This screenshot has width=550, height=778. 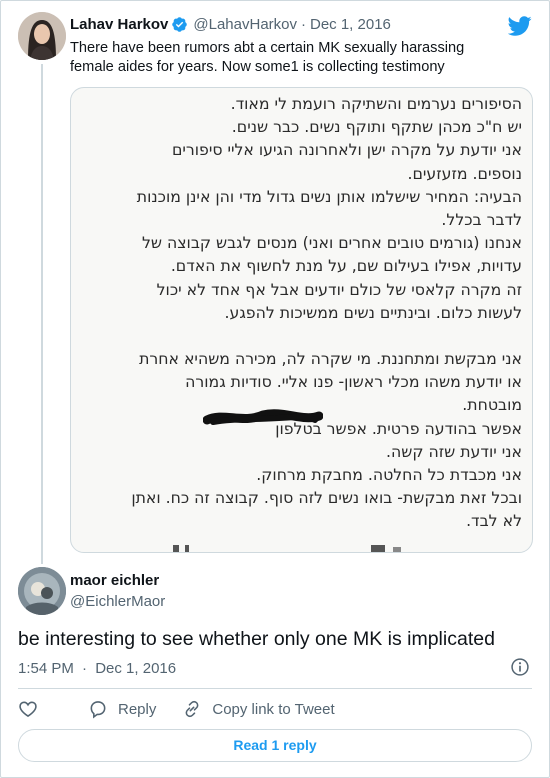 What do you see at coordinates (389, 475) in the screenshot?
I see `hebrew-text-line: אני מכבדת כל החלטה. מחבקת מרחוק.` at bounding box center [389, 475].